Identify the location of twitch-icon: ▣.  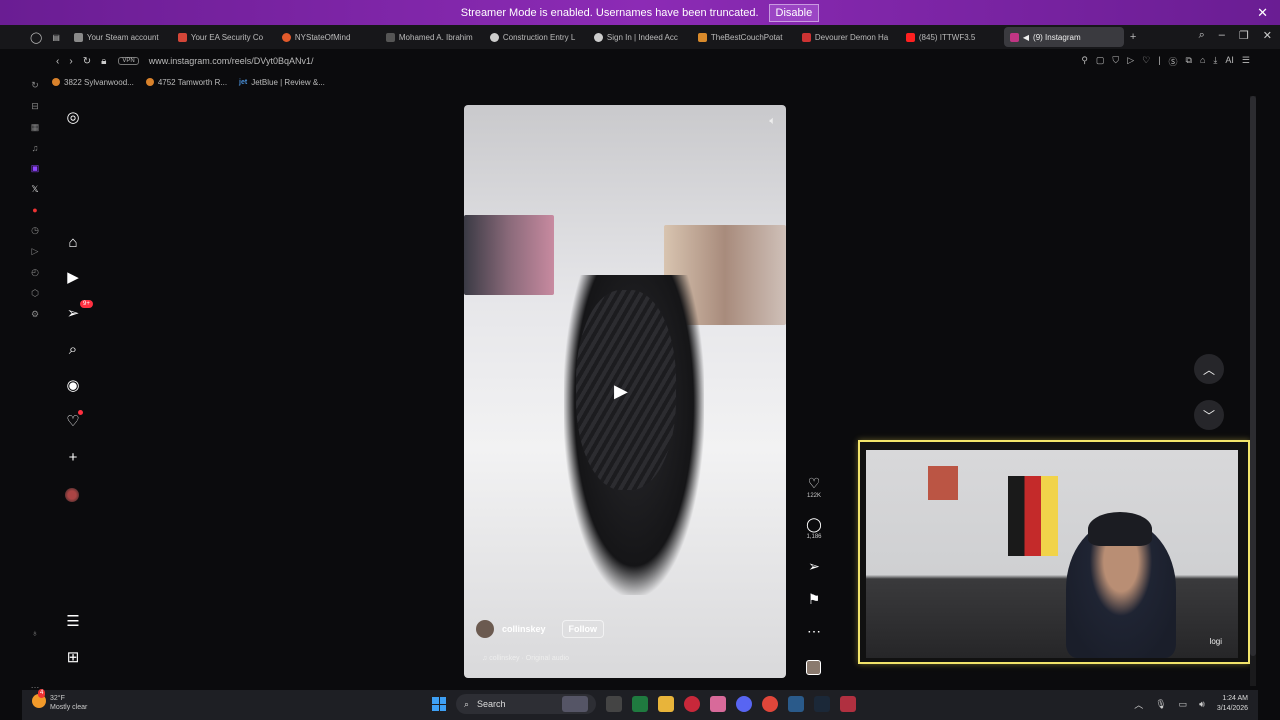
(35, 168).